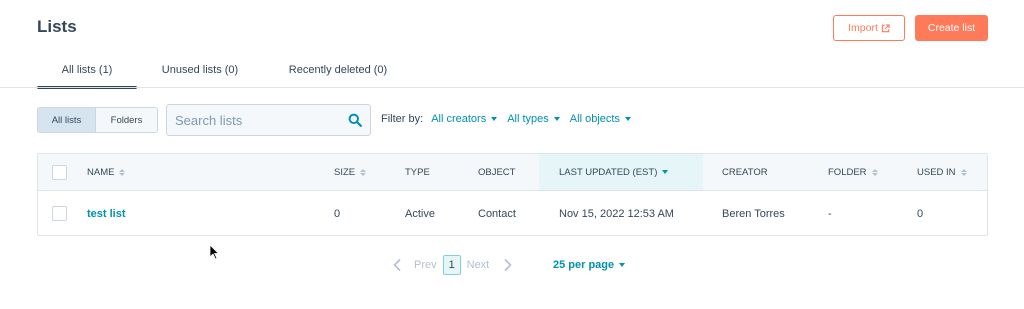 Image resolution: width=1024 pixels, height=309 pixels. Describe the element at coordinates (951, 28) in the screenshot. I see `create-list-button: Create list` at that location.